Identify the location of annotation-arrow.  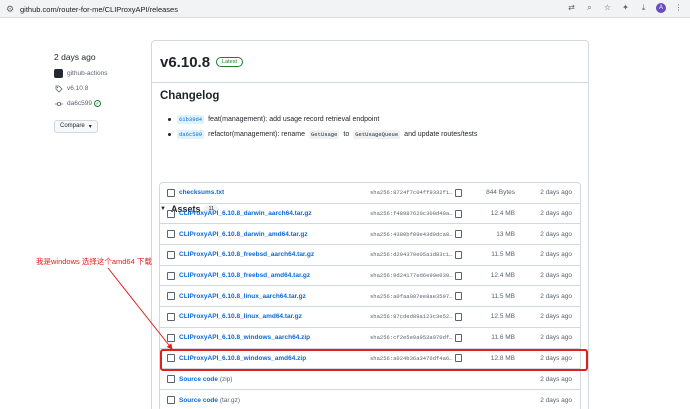
(140, 308).